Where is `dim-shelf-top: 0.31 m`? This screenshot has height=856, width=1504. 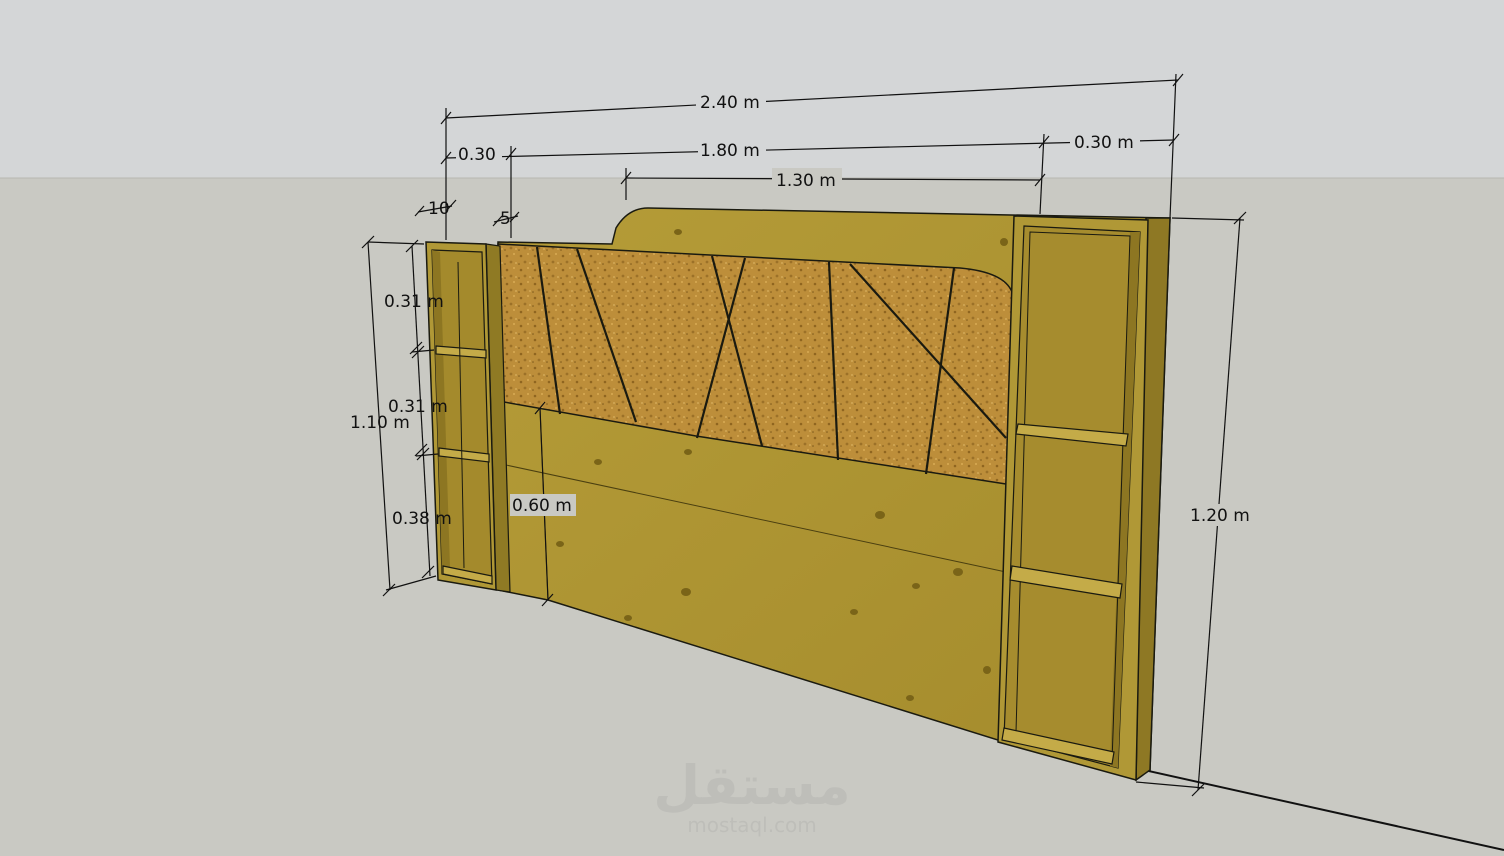
dim-shelf-top: 0.31 m is located at coordinates (414, 302).